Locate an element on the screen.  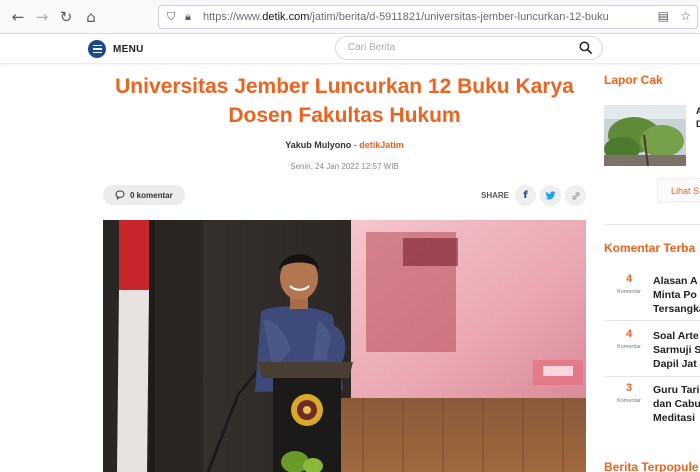
share-bar: SHARE f is located at coordinates (533, 195).